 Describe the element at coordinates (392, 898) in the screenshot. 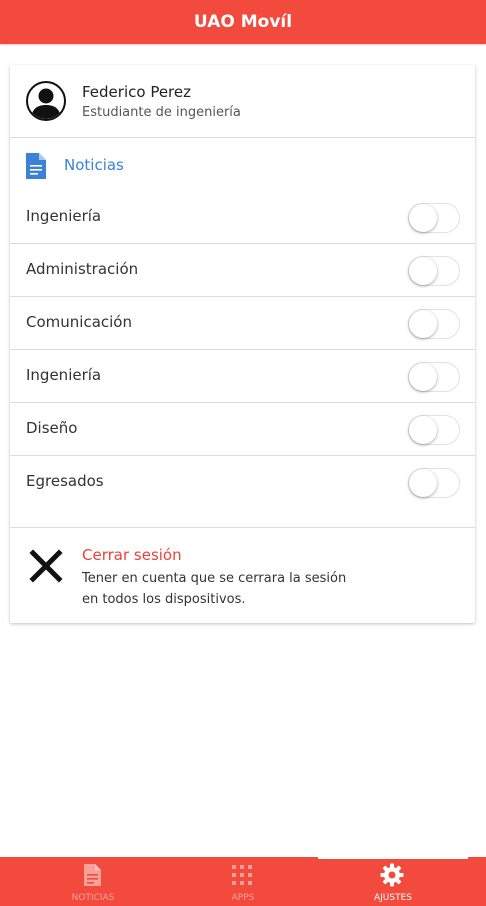

I see `tab-label: AJUSTES` at that location.